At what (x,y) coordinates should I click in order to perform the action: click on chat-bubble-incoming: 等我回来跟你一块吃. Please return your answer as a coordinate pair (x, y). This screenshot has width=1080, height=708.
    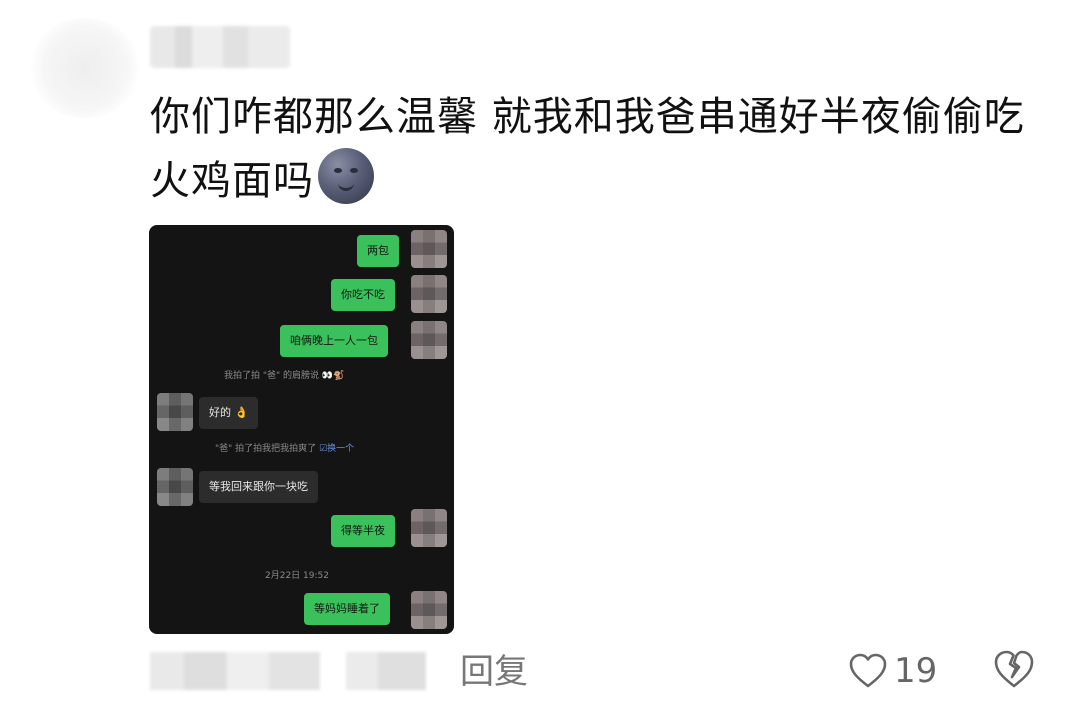
    Looking at the image, I should click on (258, 487).